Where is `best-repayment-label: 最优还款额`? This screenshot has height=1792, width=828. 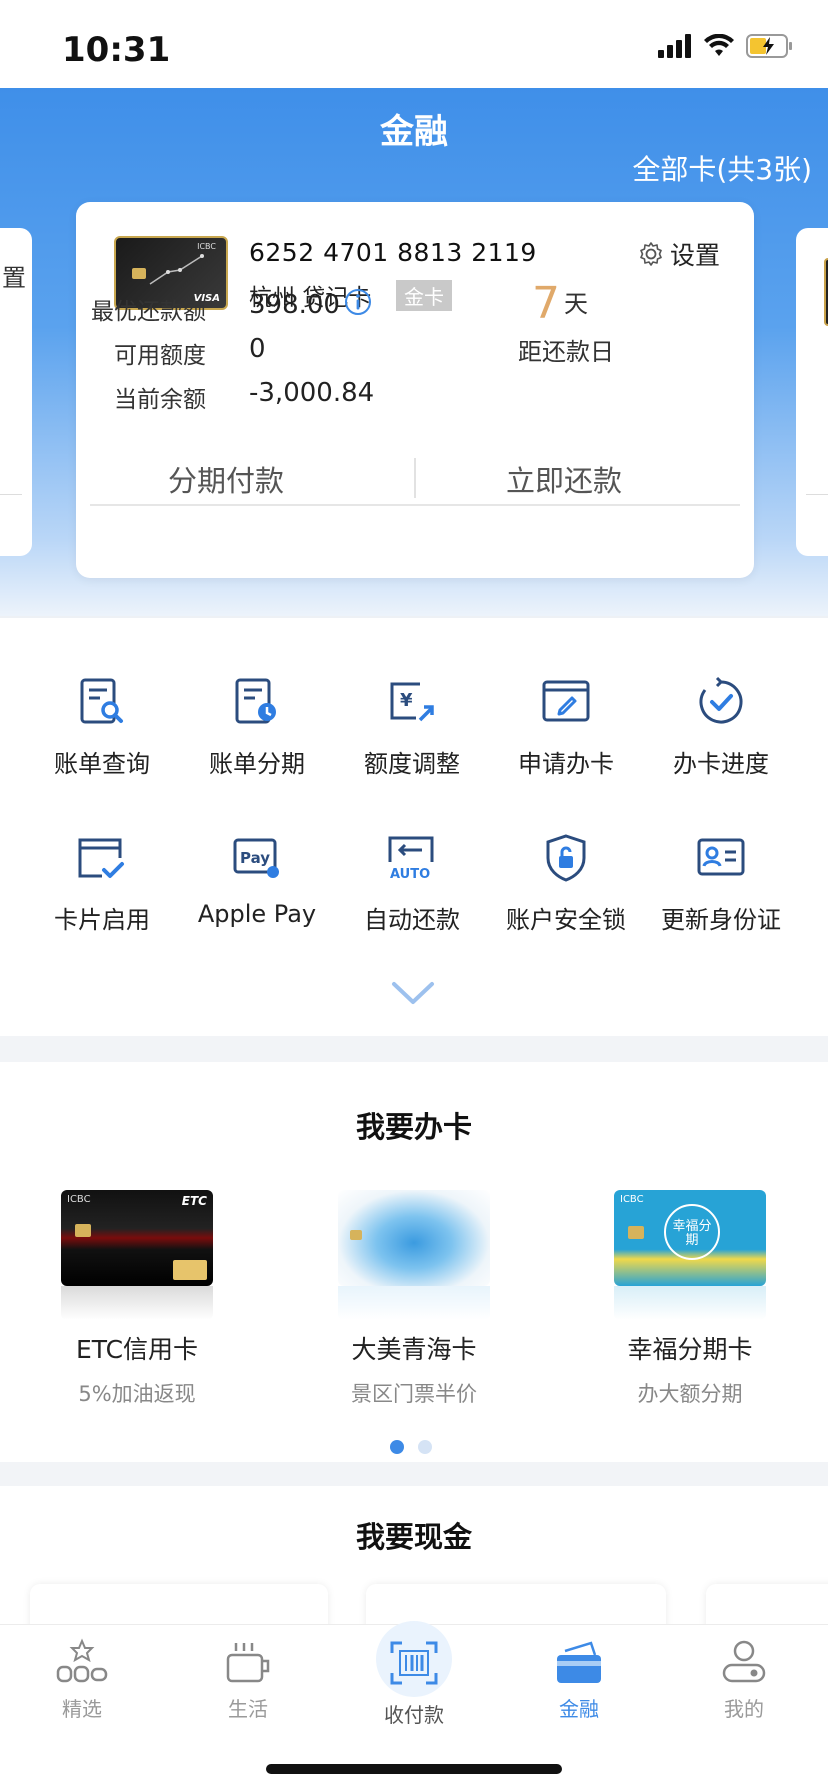
best-repayment-label: 最优还款额 is located at coordinates (148, 312).